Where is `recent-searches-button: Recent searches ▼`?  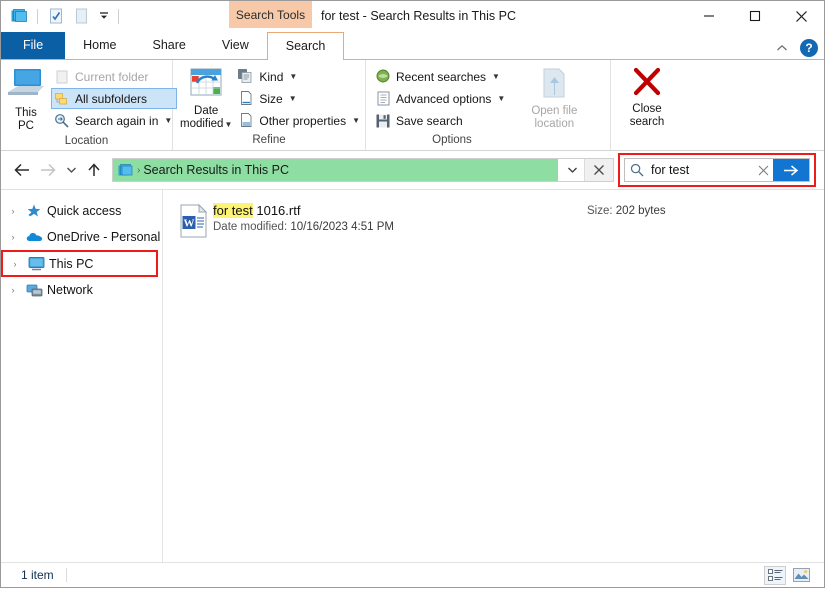 recent-searches-button: Recent searches ▼ is located at coordinates (441, 76).